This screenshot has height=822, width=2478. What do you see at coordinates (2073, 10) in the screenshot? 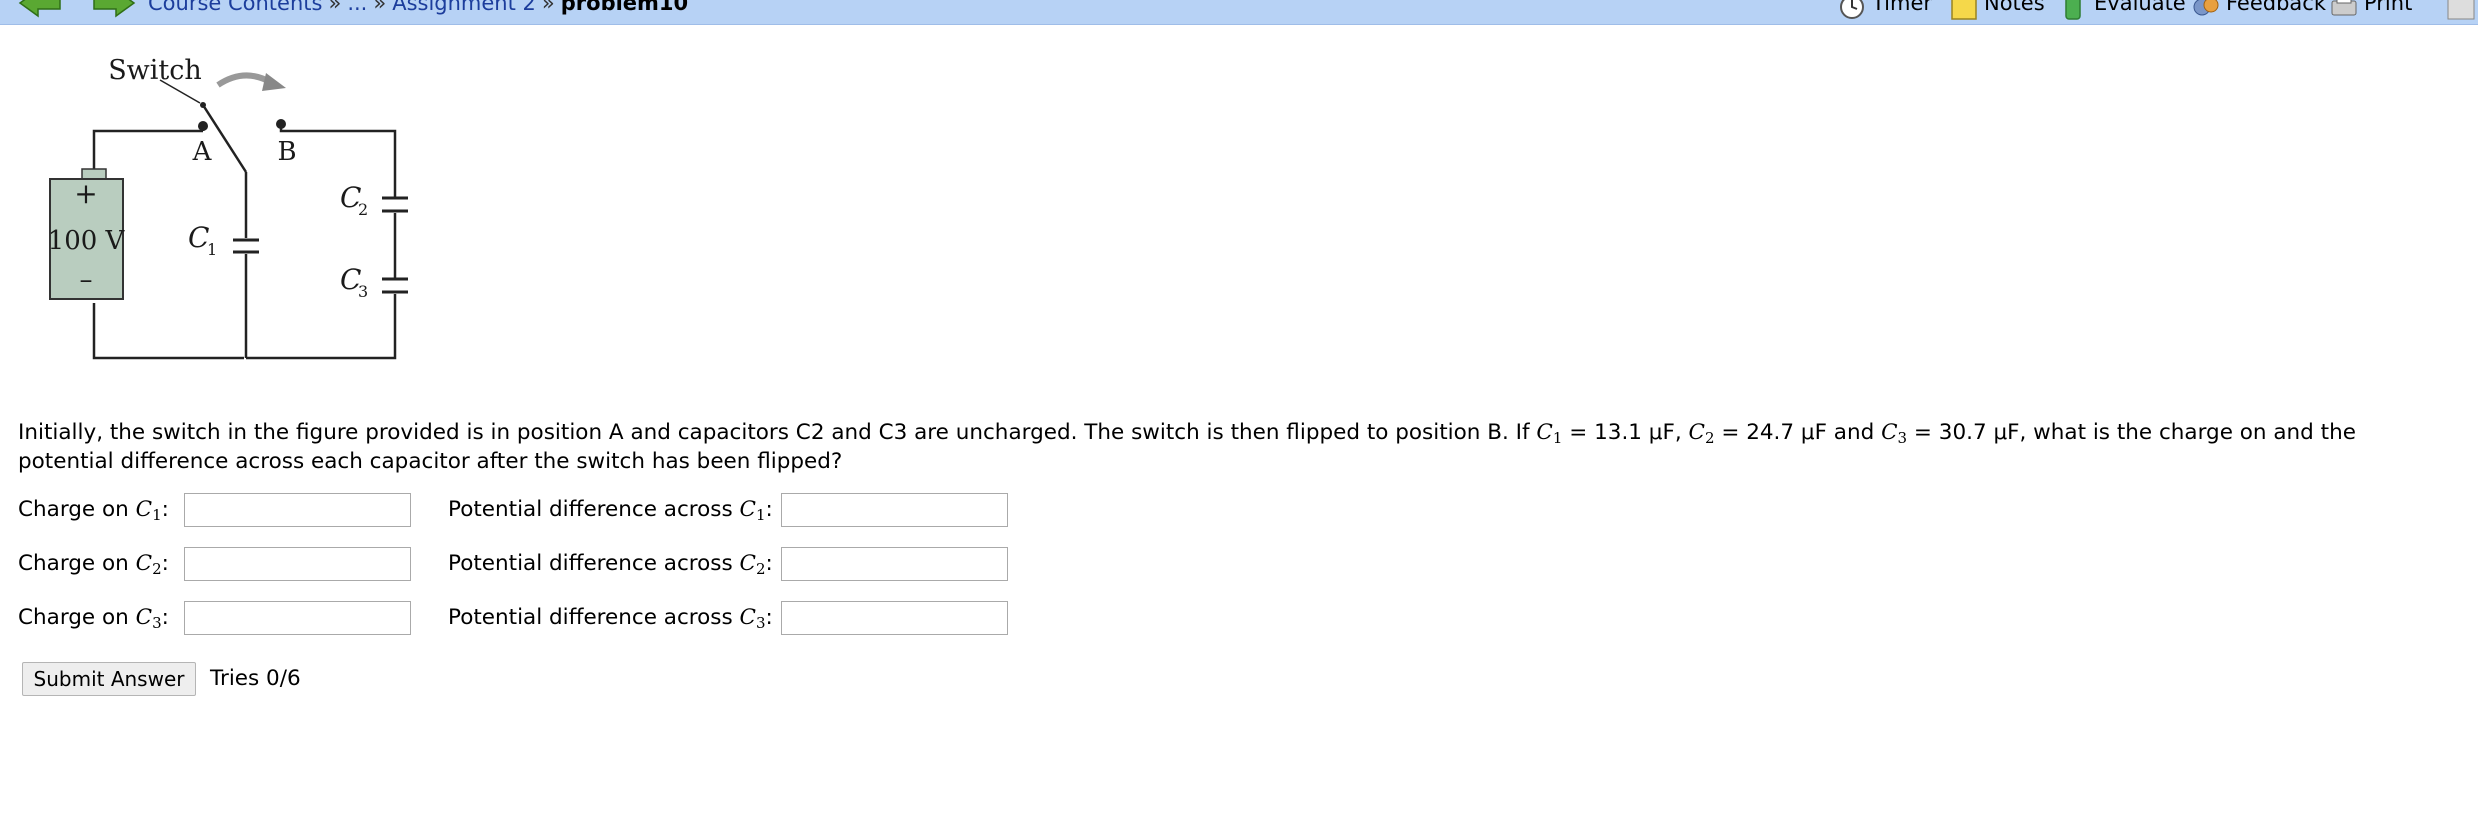
I see `evaluate-icon` at bounding box center [2073, 10].